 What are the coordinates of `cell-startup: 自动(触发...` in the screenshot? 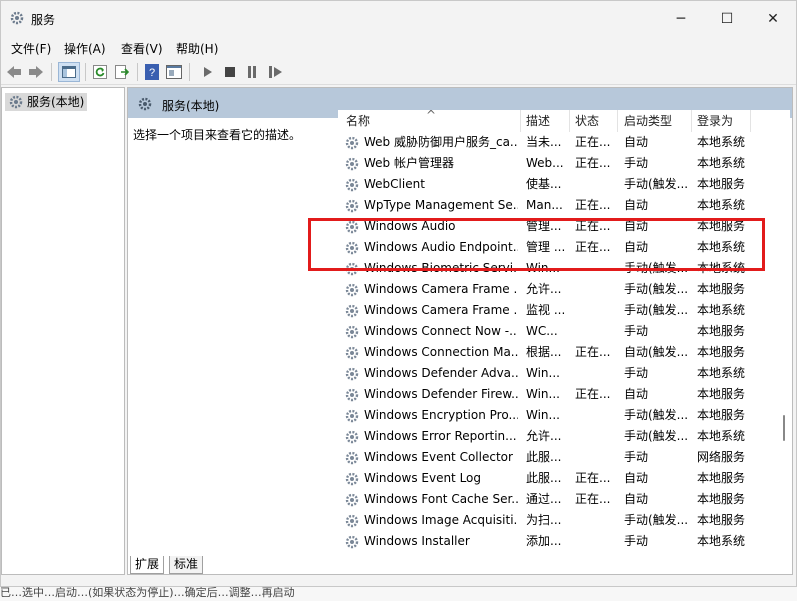 It's located at (656, 352).